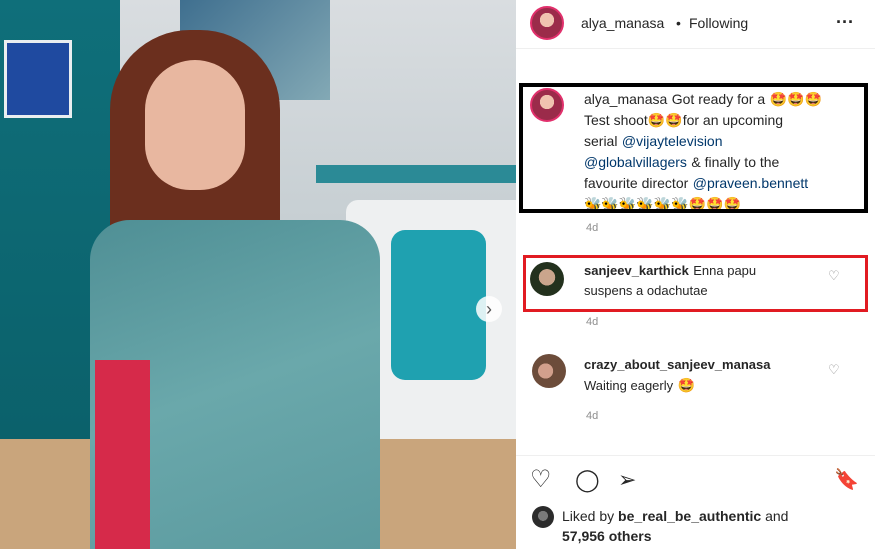 Image resolution: width=875 pixels, height=549 pixels. What do you see at coordinates (695, 482) in the screenshot?
I see `post-actions: ♡ ◯ ➢ 🔖` at bounding box center [695, 482].